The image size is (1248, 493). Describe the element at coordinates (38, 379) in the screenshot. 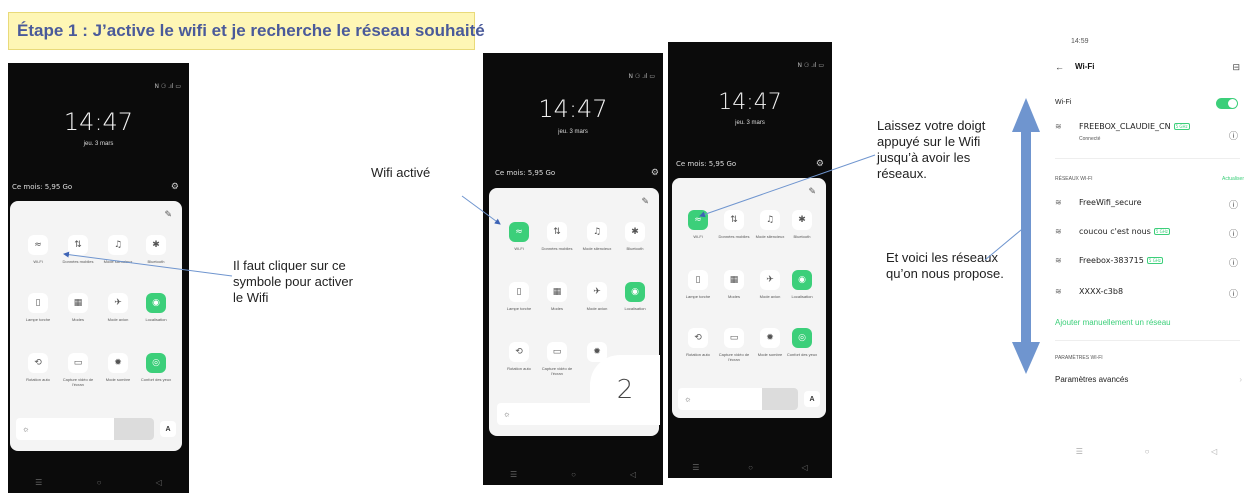

I see `tile-label: Rotation auto` at that location.